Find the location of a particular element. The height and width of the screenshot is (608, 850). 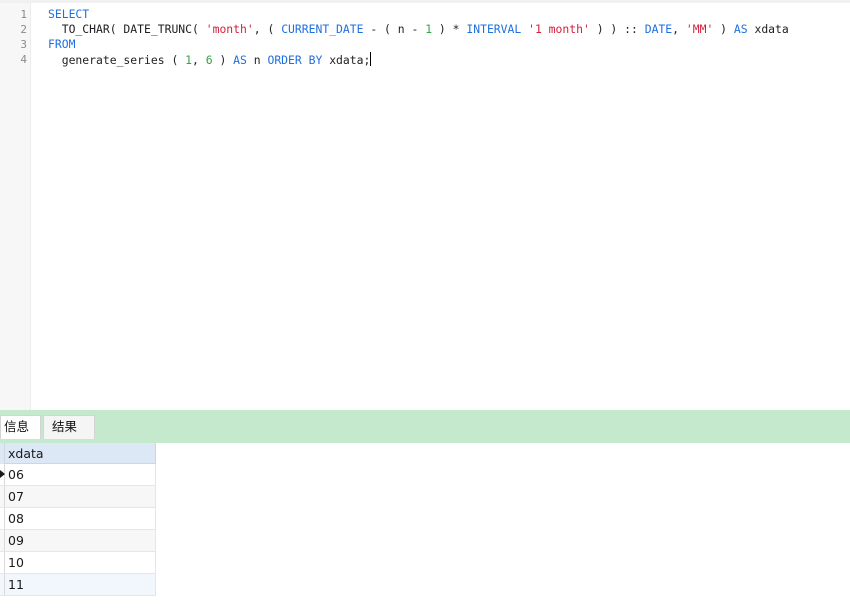

table-row: 07 is located at coordinates (78, 497).